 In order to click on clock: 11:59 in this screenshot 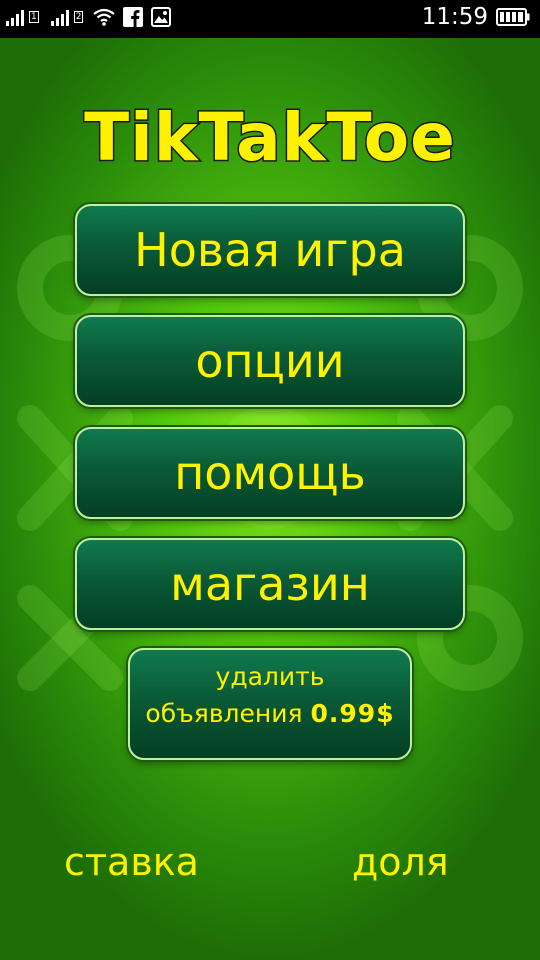, I will do `click(454, 17)`.